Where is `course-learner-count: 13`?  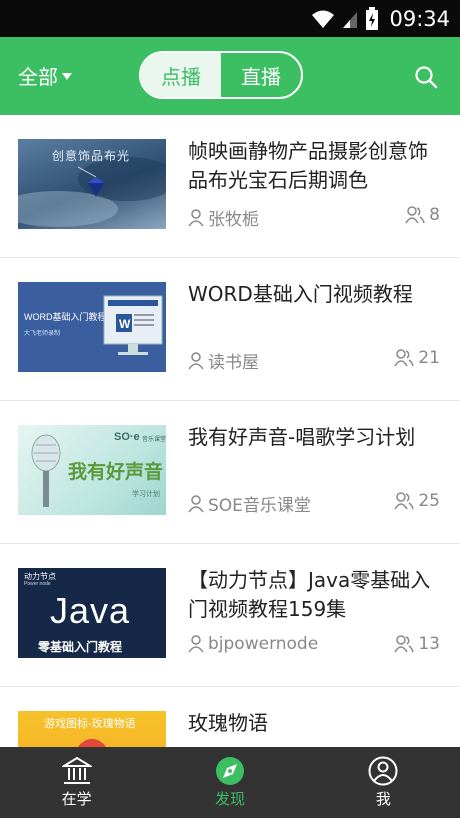
course-learner-count: 13 is located at coordinates (429, 644).